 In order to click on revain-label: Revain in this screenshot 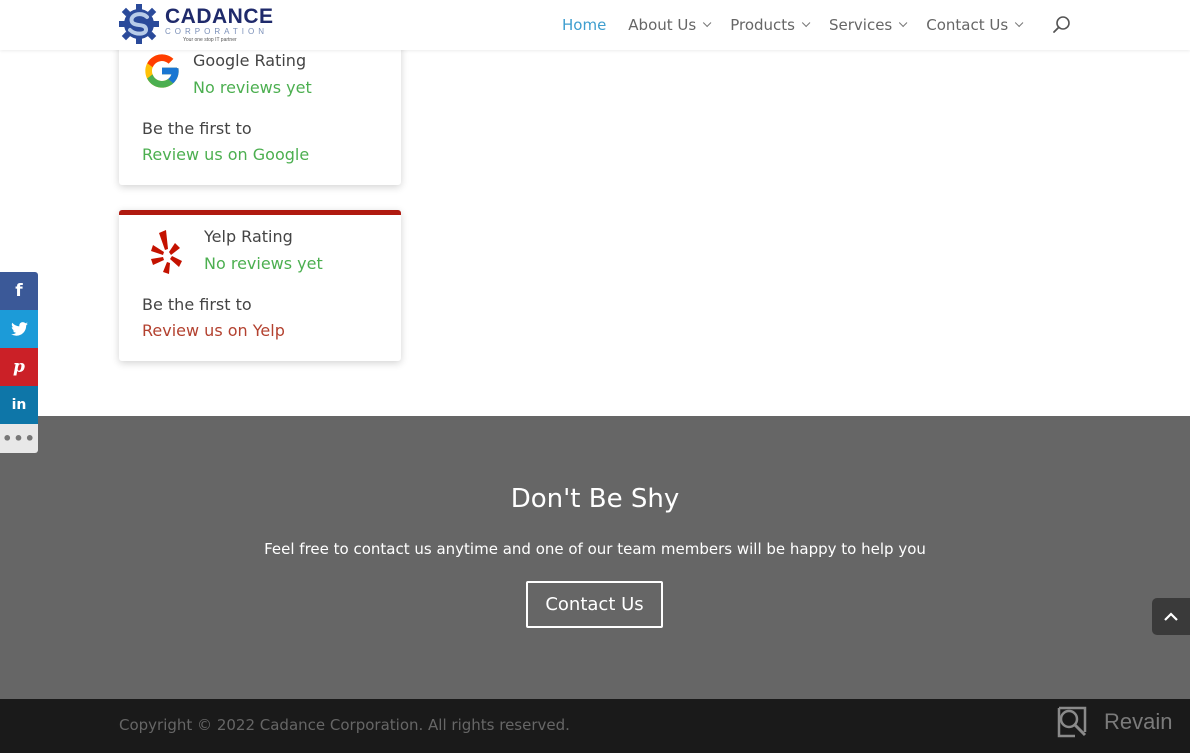, I will do `click(1138, 721)`.